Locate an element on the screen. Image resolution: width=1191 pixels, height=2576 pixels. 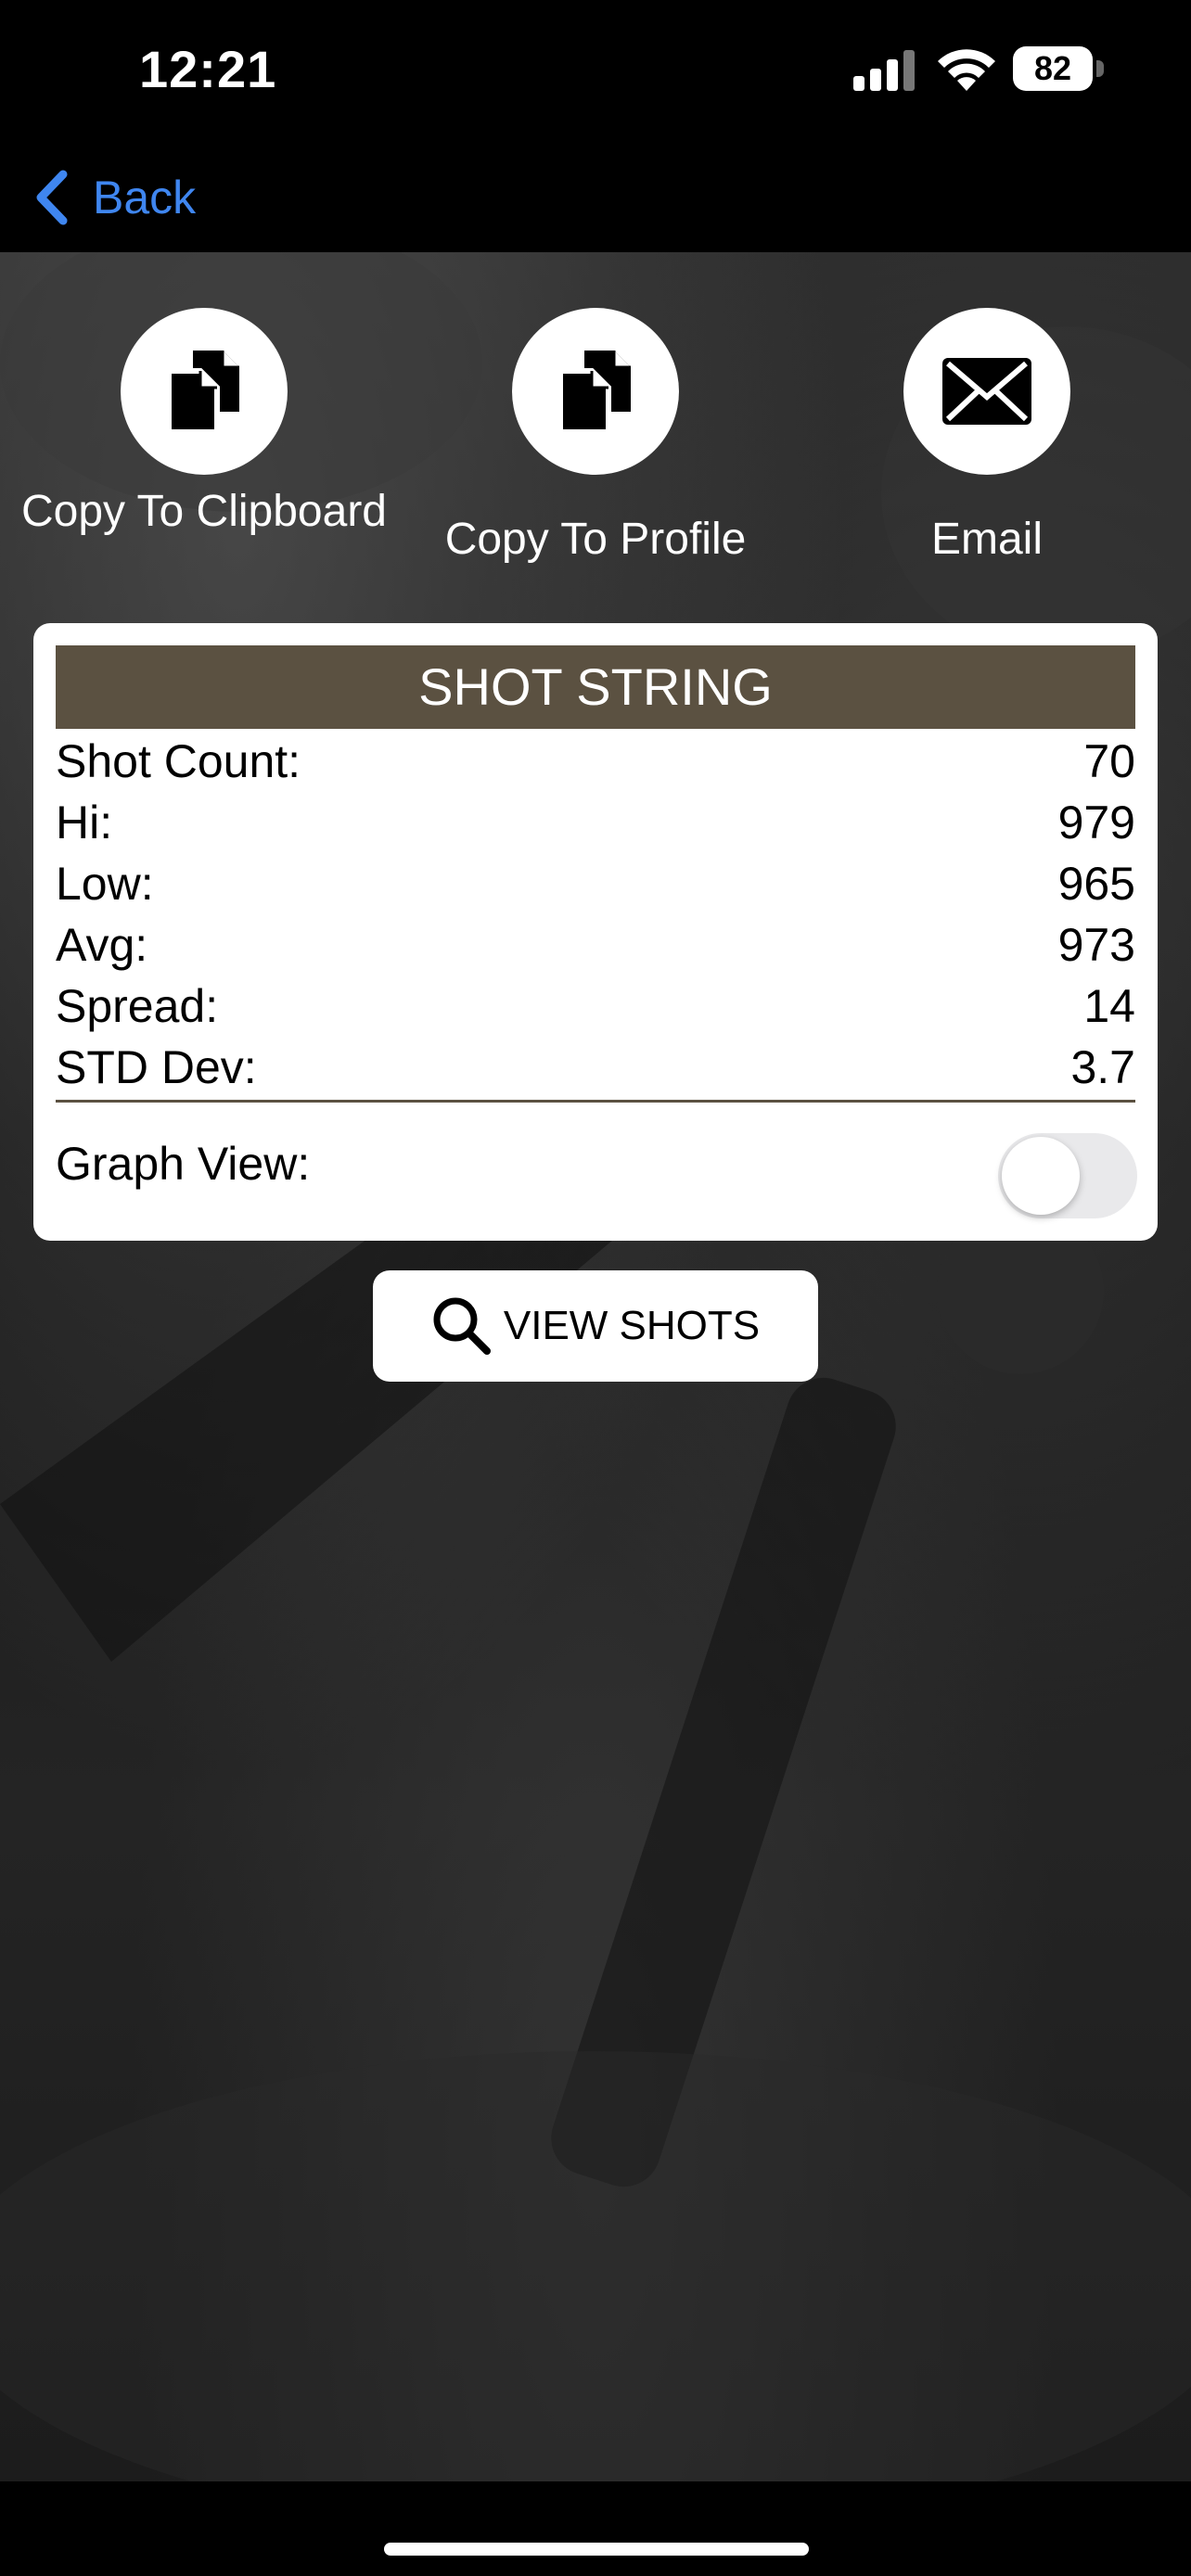
stat-value: 979 is located at coordinates (1096, 823).